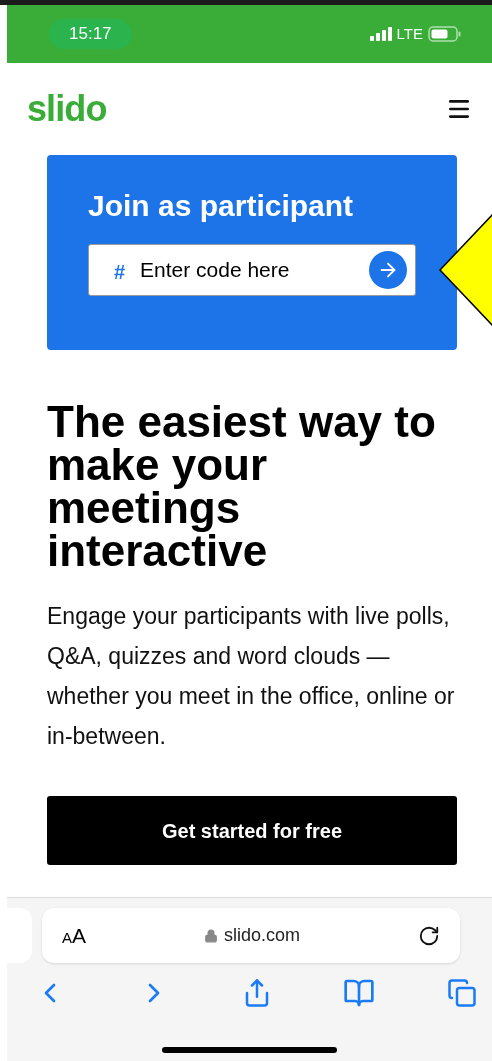 The image size is (492, 1061). What do you see at coordinates (211, 935) in the screenshot?
I see `lock-icon` at bounding box center [211, 935].